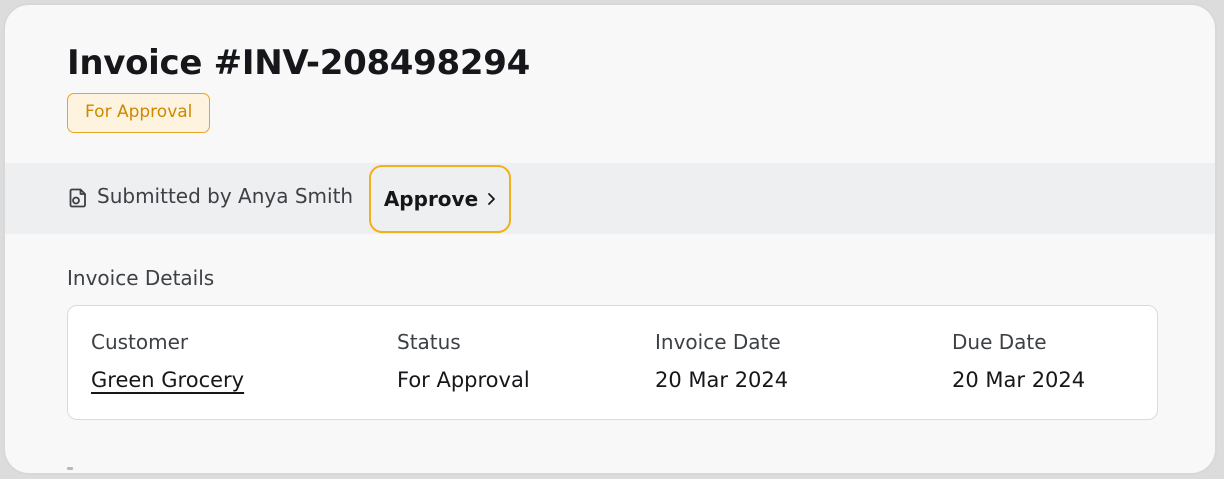  What do you see at coordinates (298, 63) in the screenshot?
I see `page-title: Invoice #INV-208498294` at bounding box center [298, 63].